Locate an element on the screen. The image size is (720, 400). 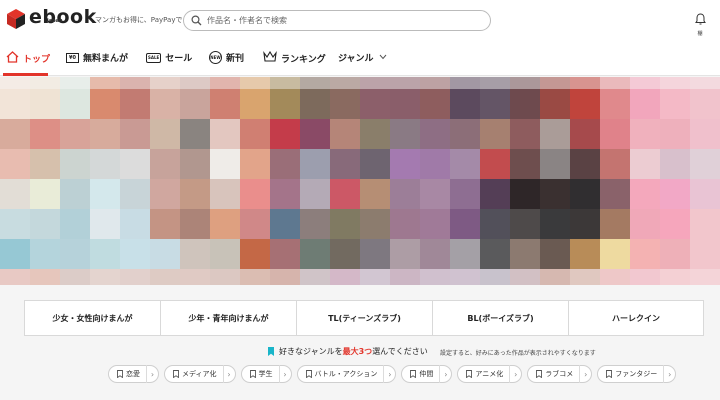
tag-chip: ラブコメ › is located at coordinates (560, 374).